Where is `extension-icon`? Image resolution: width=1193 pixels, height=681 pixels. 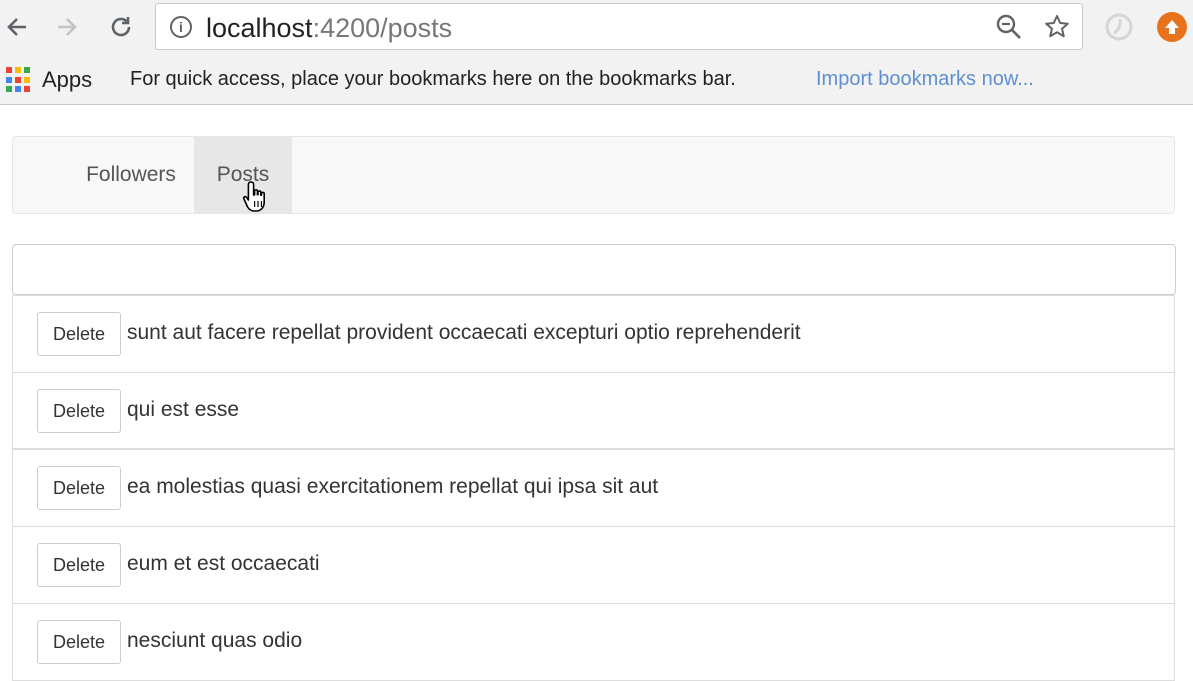
extension-icon is located at coordinates (1119, 27).